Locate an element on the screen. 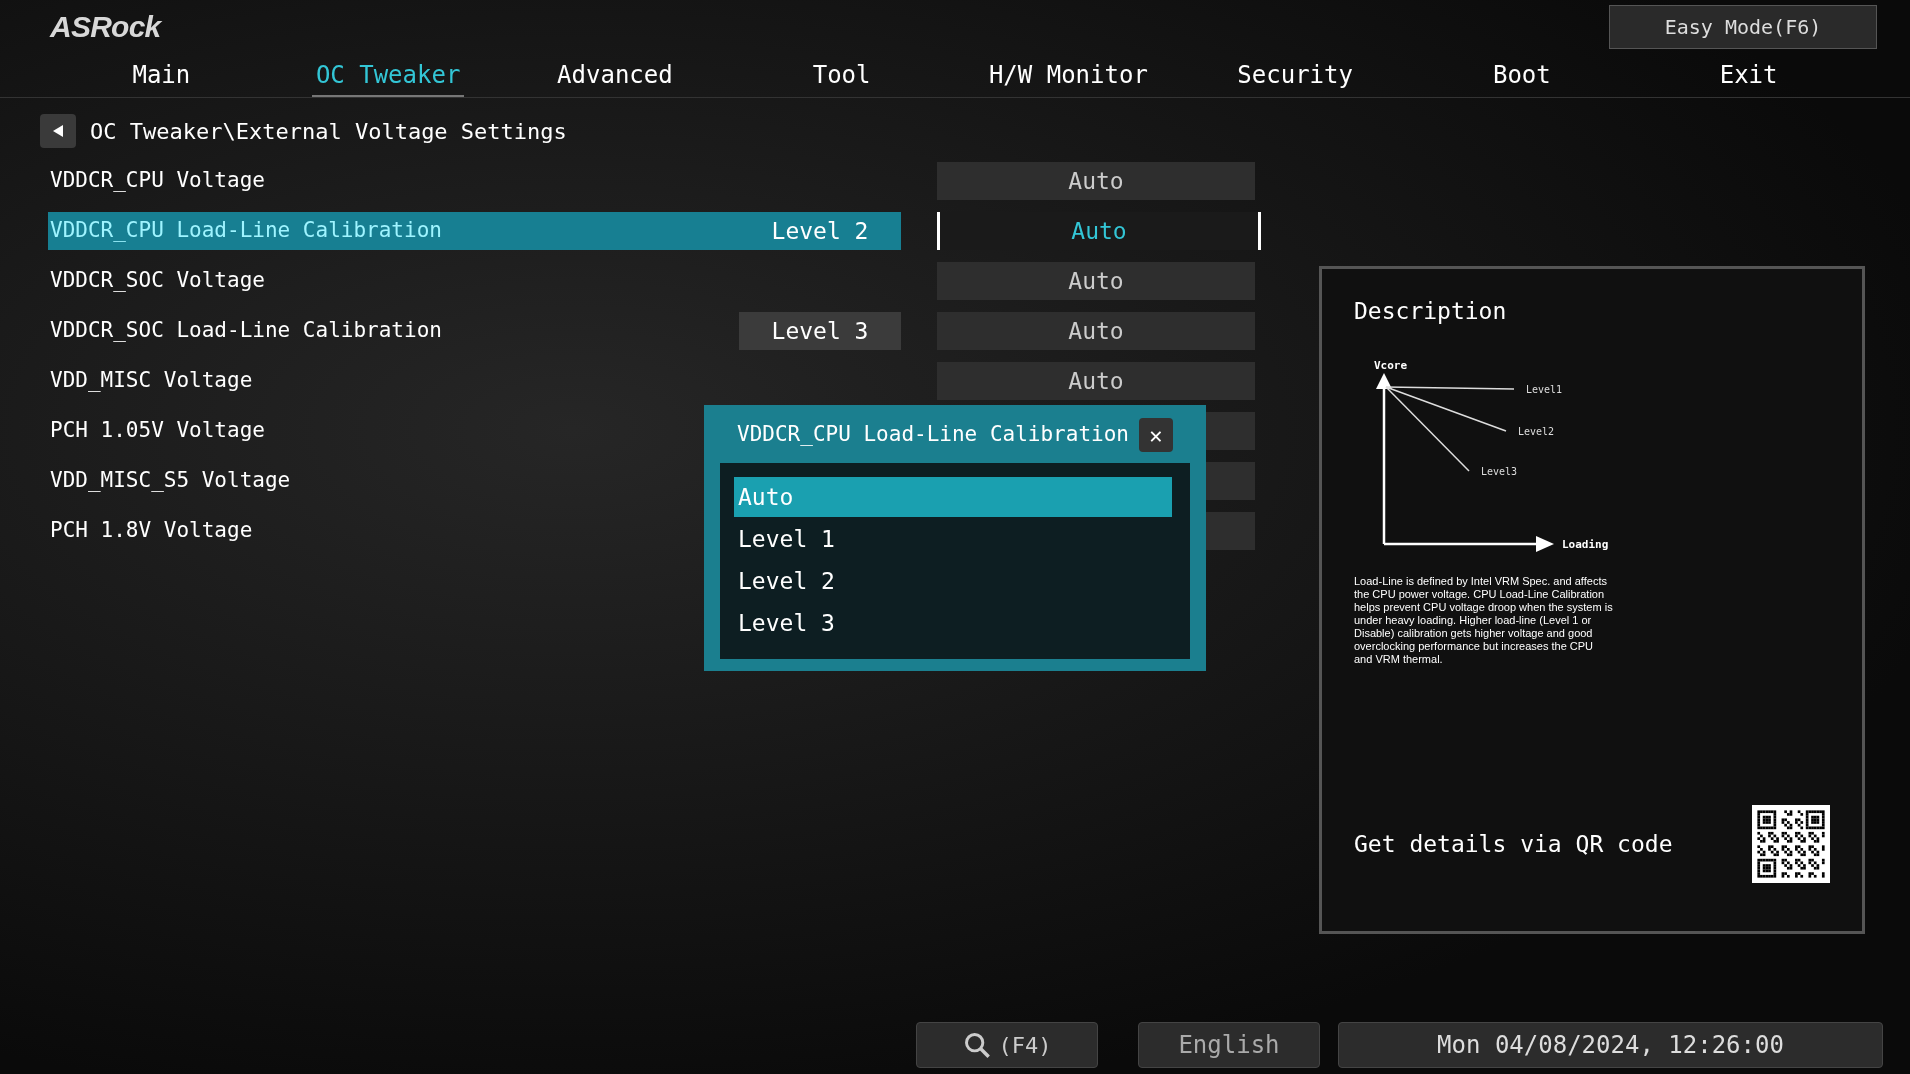 The width and height of the screenshot is (1910, 1074). description-title: Description is located at coordinates (1431, 311).